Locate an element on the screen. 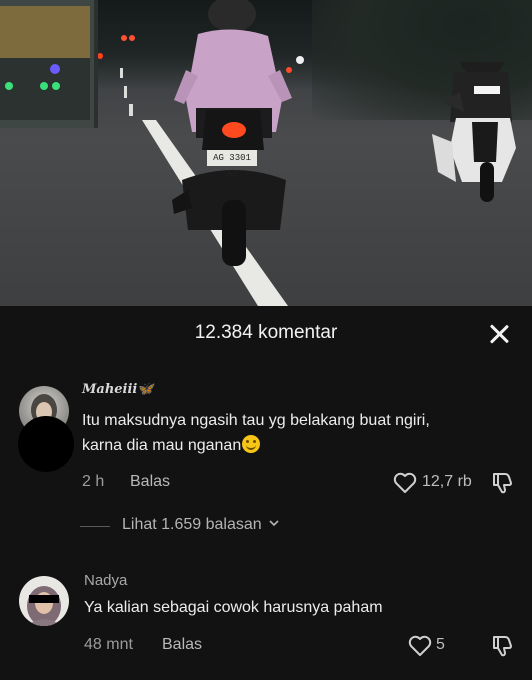  comment-count: 12.384 komentar is located at coordinates (266, 332).